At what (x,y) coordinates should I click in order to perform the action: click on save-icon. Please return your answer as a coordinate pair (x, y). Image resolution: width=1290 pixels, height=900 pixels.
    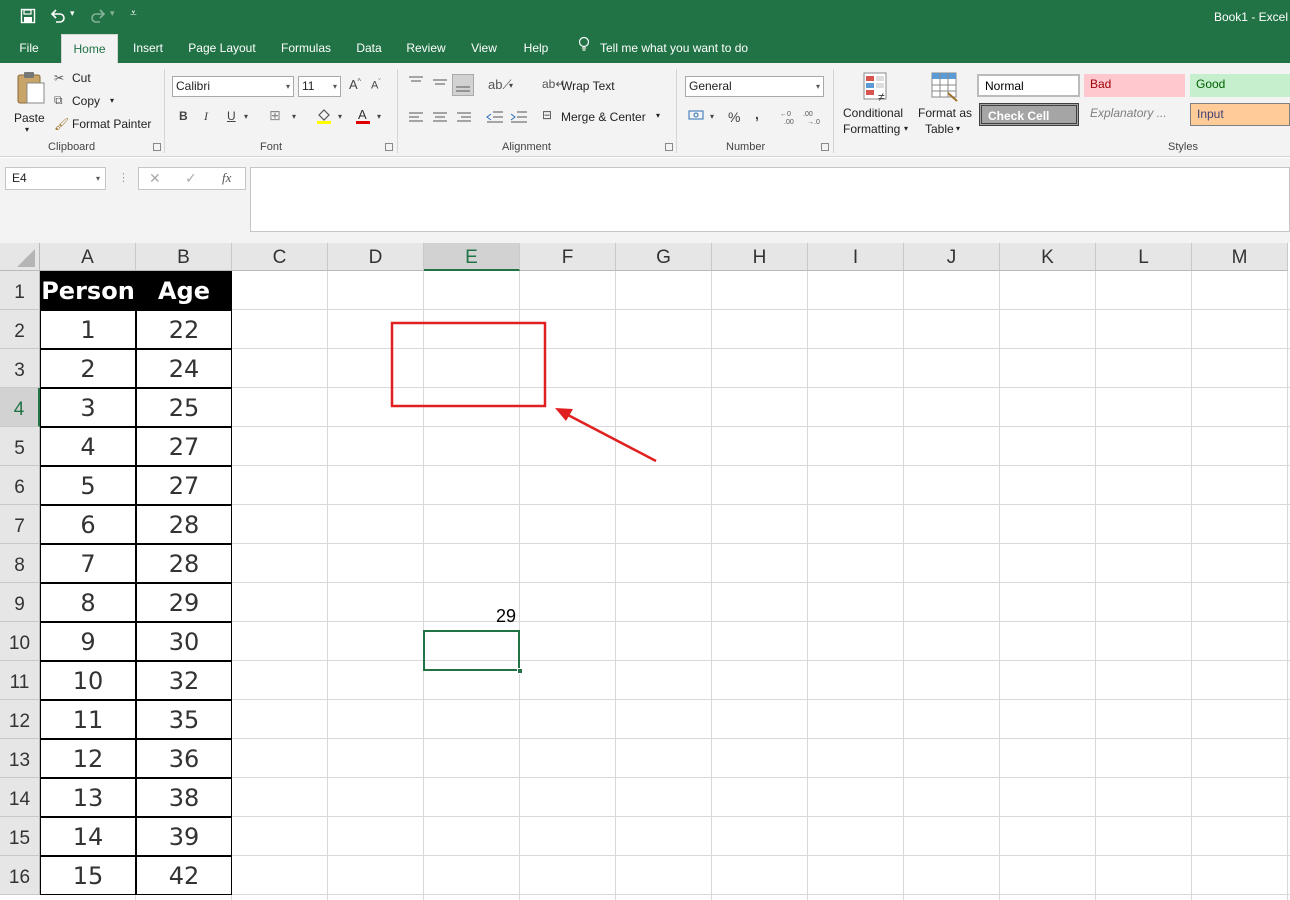
    Looking at the image, I should click on (28, 17).